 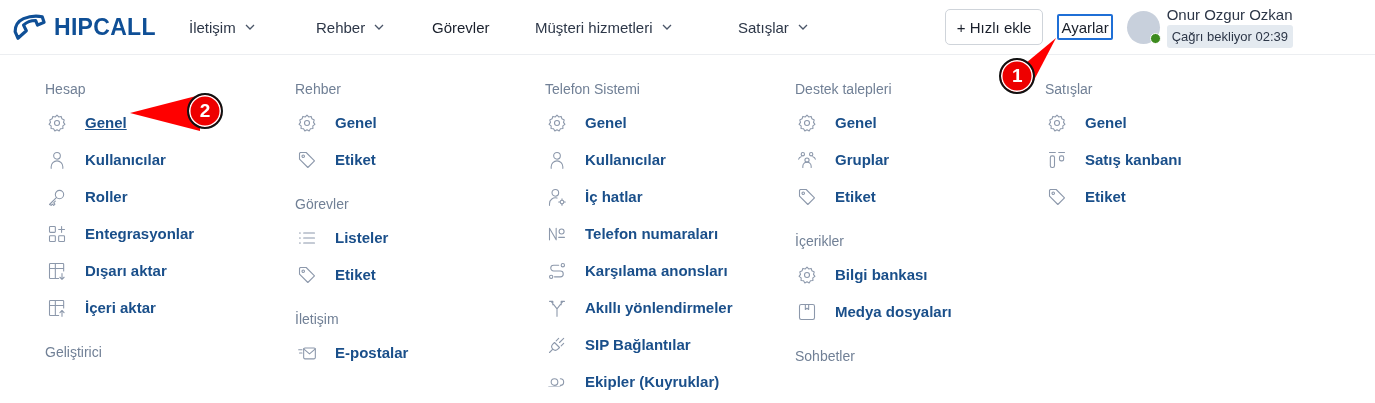 I want to click on callout-badge: 2, so click(x=205, y=110).